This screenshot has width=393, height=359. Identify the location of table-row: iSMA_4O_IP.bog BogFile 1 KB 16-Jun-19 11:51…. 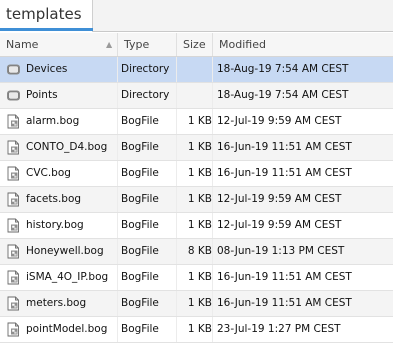
(196, 278).